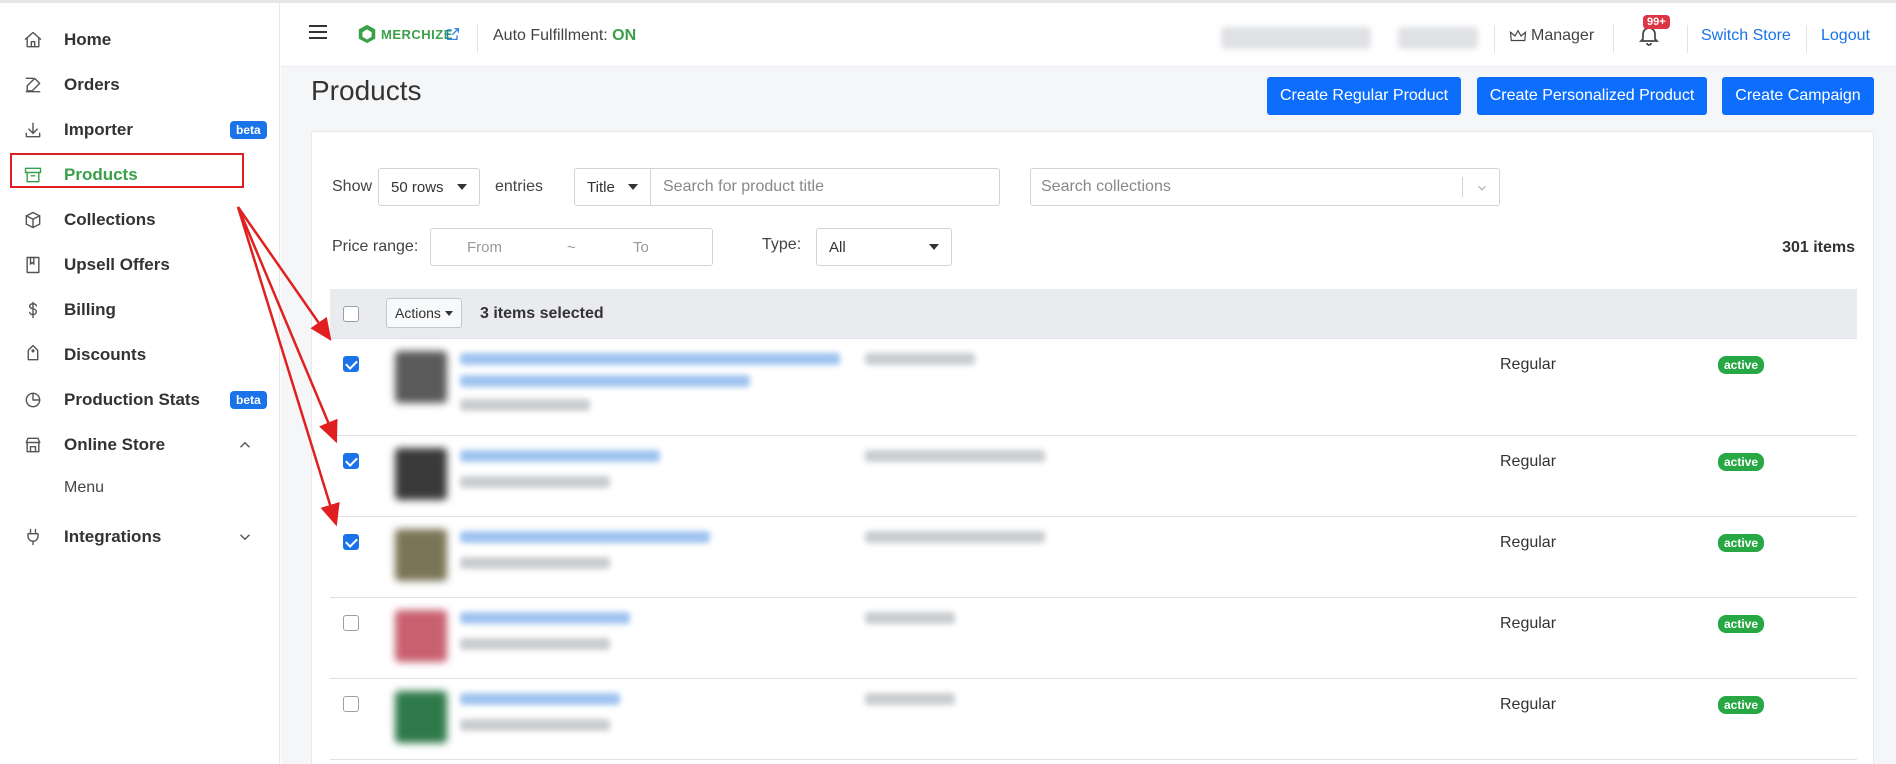 The image size is (1896, 764). I want to click on sidebar-item-discounts: Discounts, so click(140, 355).